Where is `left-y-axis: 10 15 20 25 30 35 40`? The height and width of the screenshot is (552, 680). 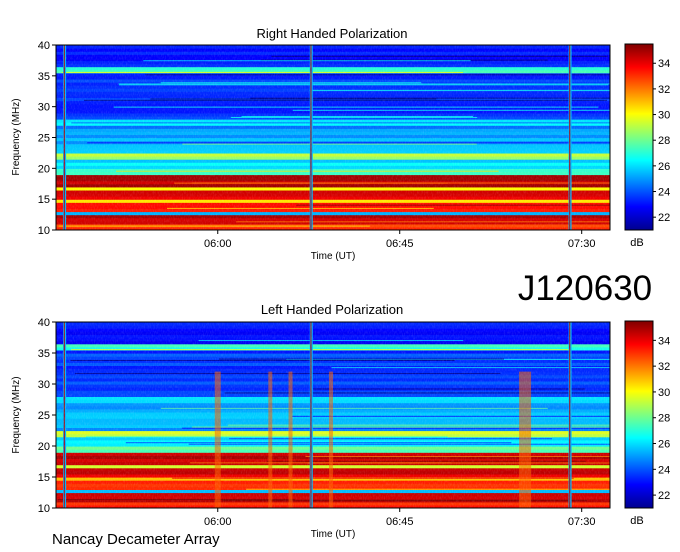 left-y-axis: 10 15 20 25 30 35 40 is located at coordinates (47, 416).